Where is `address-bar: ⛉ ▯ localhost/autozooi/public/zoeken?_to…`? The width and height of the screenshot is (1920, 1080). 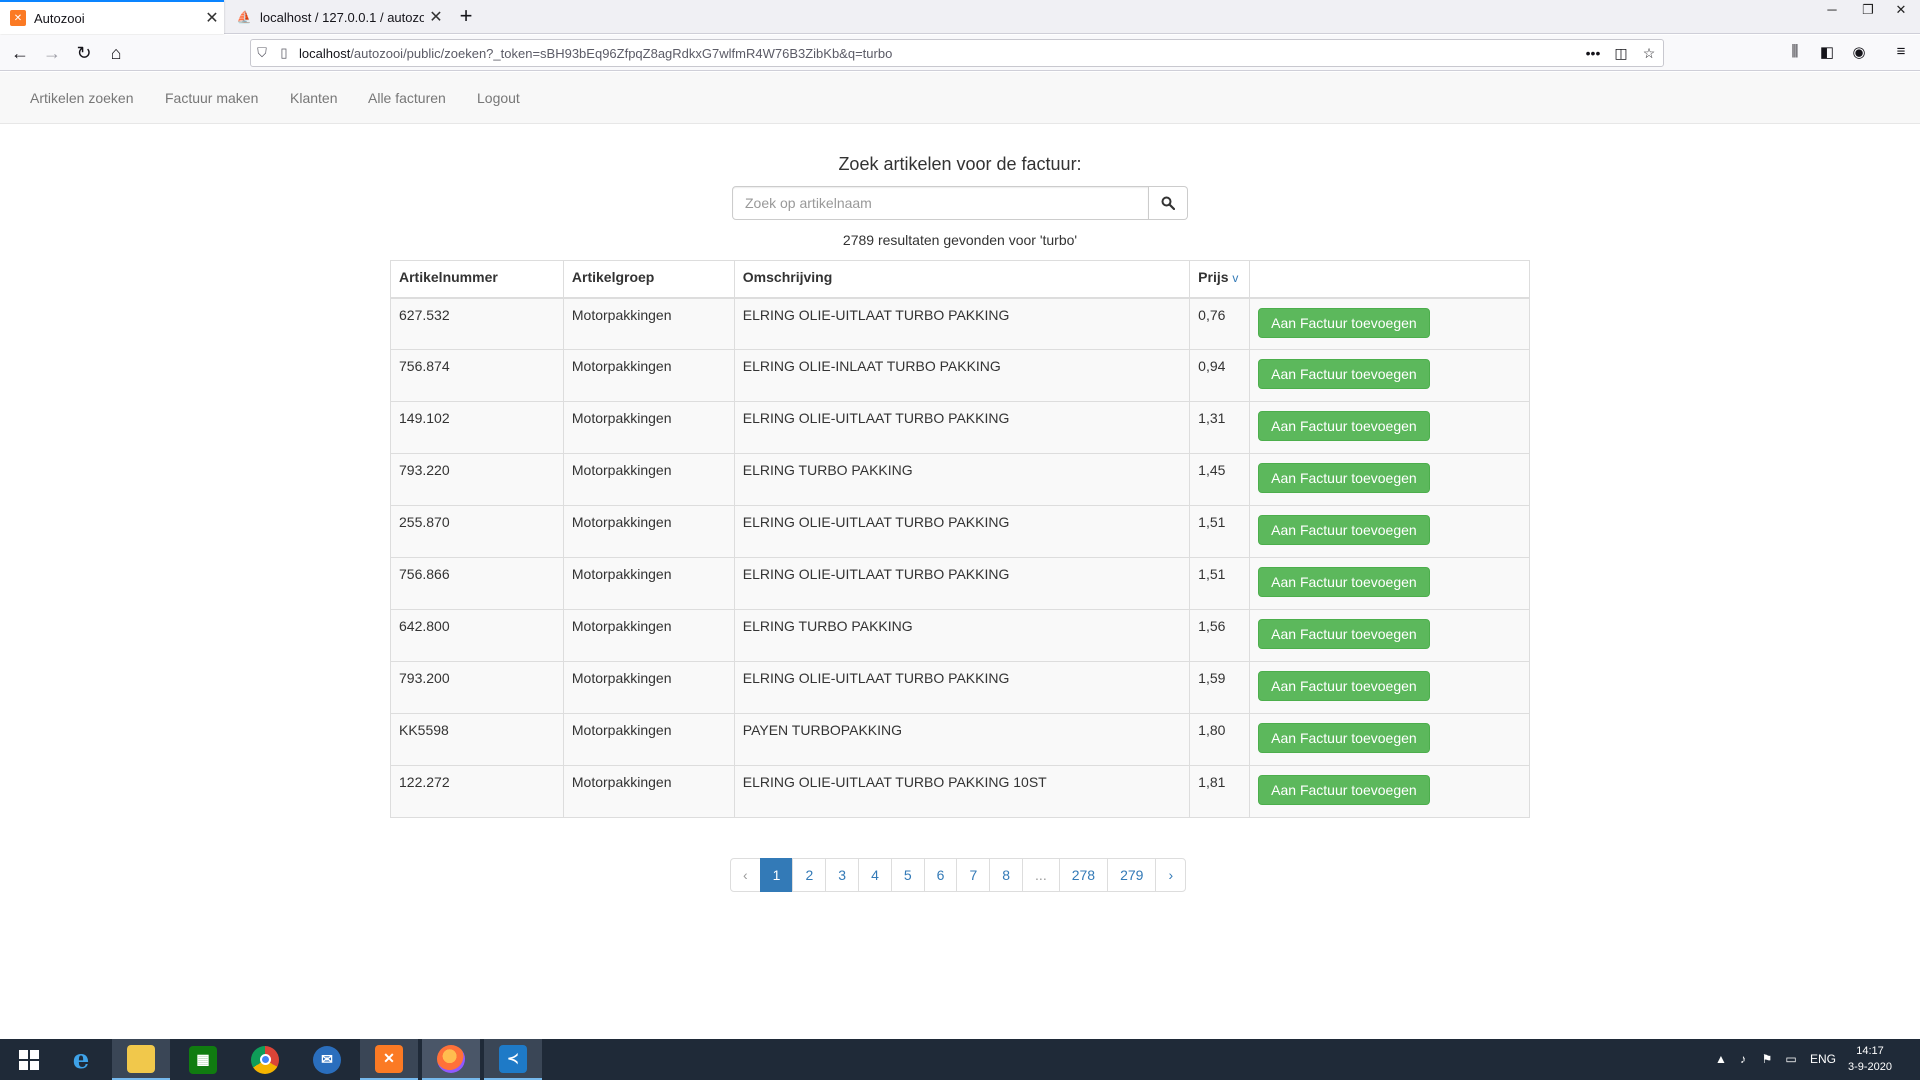
address-bar: ⛉ ▯ localhost/autozooi/public/zoeken?_to… is located at coordinates (957, 53).